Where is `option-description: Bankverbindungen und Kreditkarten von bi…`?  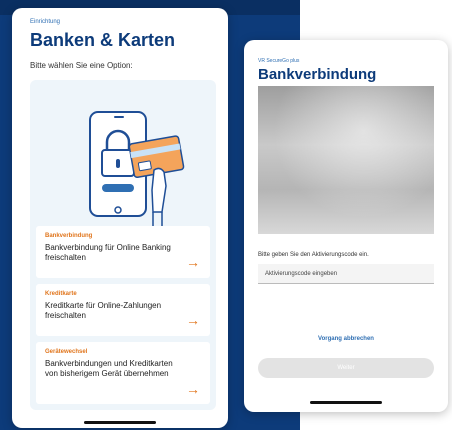 option-description: Bankverbindungen und Kreditkarten von bi… is located at coordinates (109, 368).